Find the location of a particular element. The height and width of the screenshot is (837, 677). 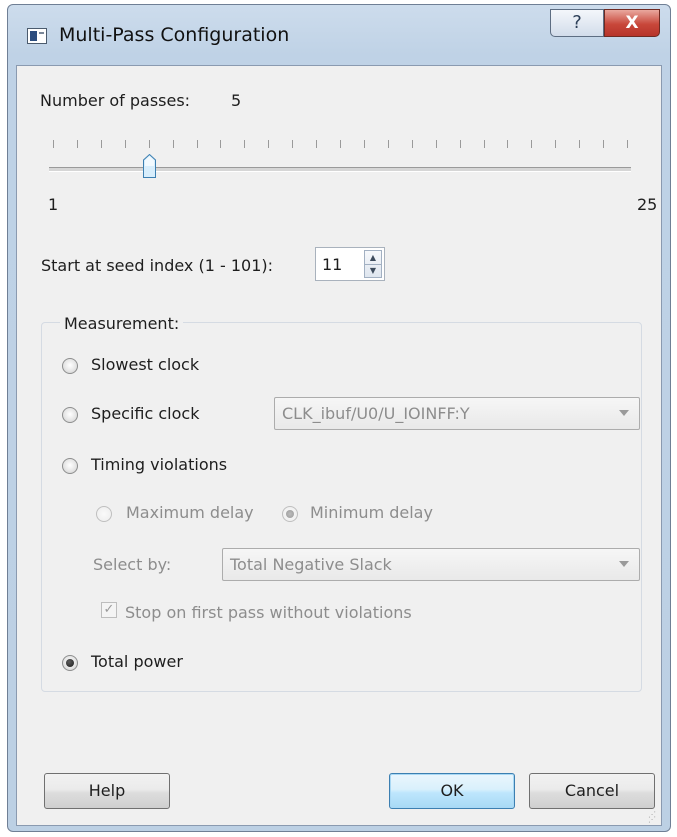

window-title: Multi-Pass Configuration is located at coordinates (174, 35).